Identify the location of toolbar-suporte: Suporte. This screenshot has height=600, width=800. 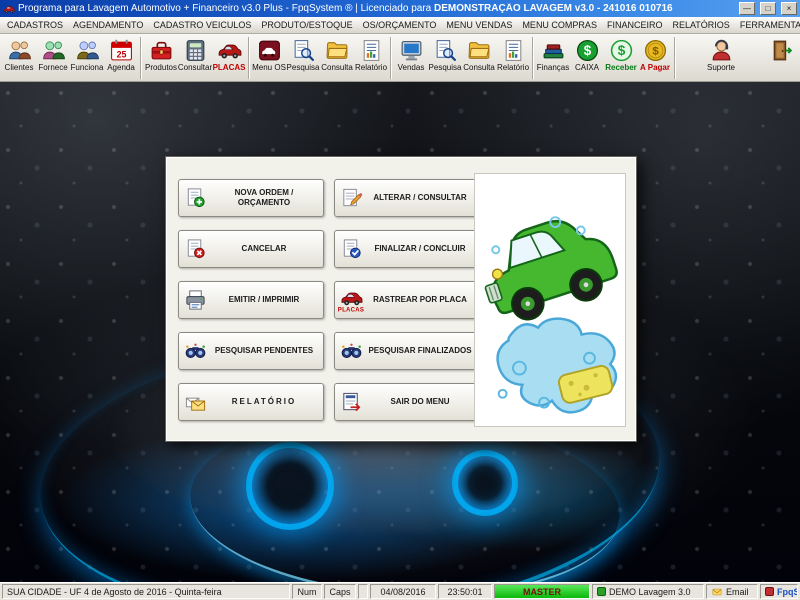
(721, 55).